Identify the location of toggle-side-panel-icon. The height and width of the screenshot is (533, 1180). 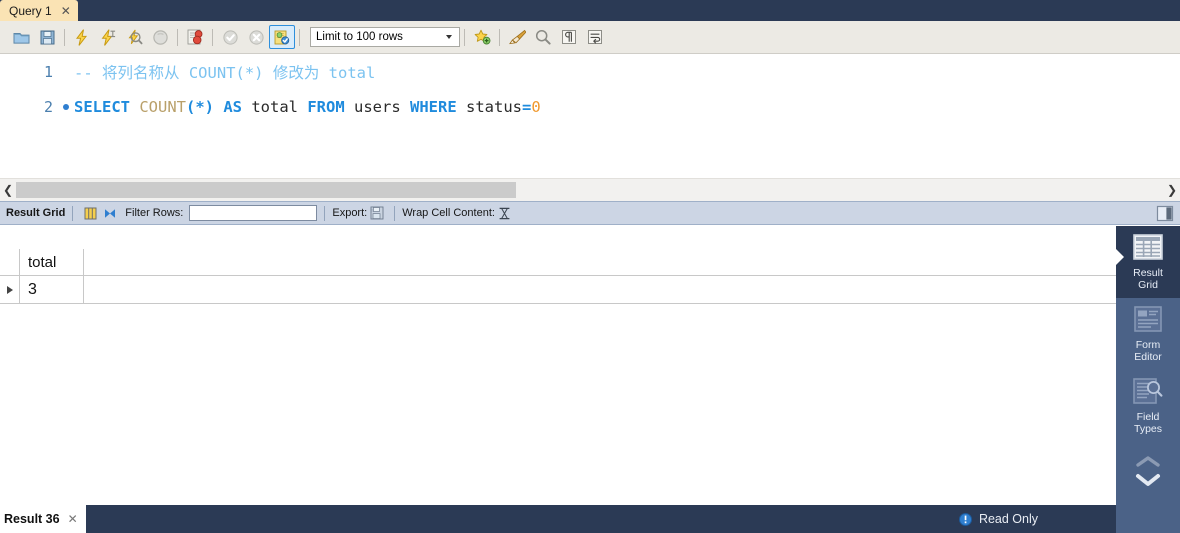
(1165, 213).